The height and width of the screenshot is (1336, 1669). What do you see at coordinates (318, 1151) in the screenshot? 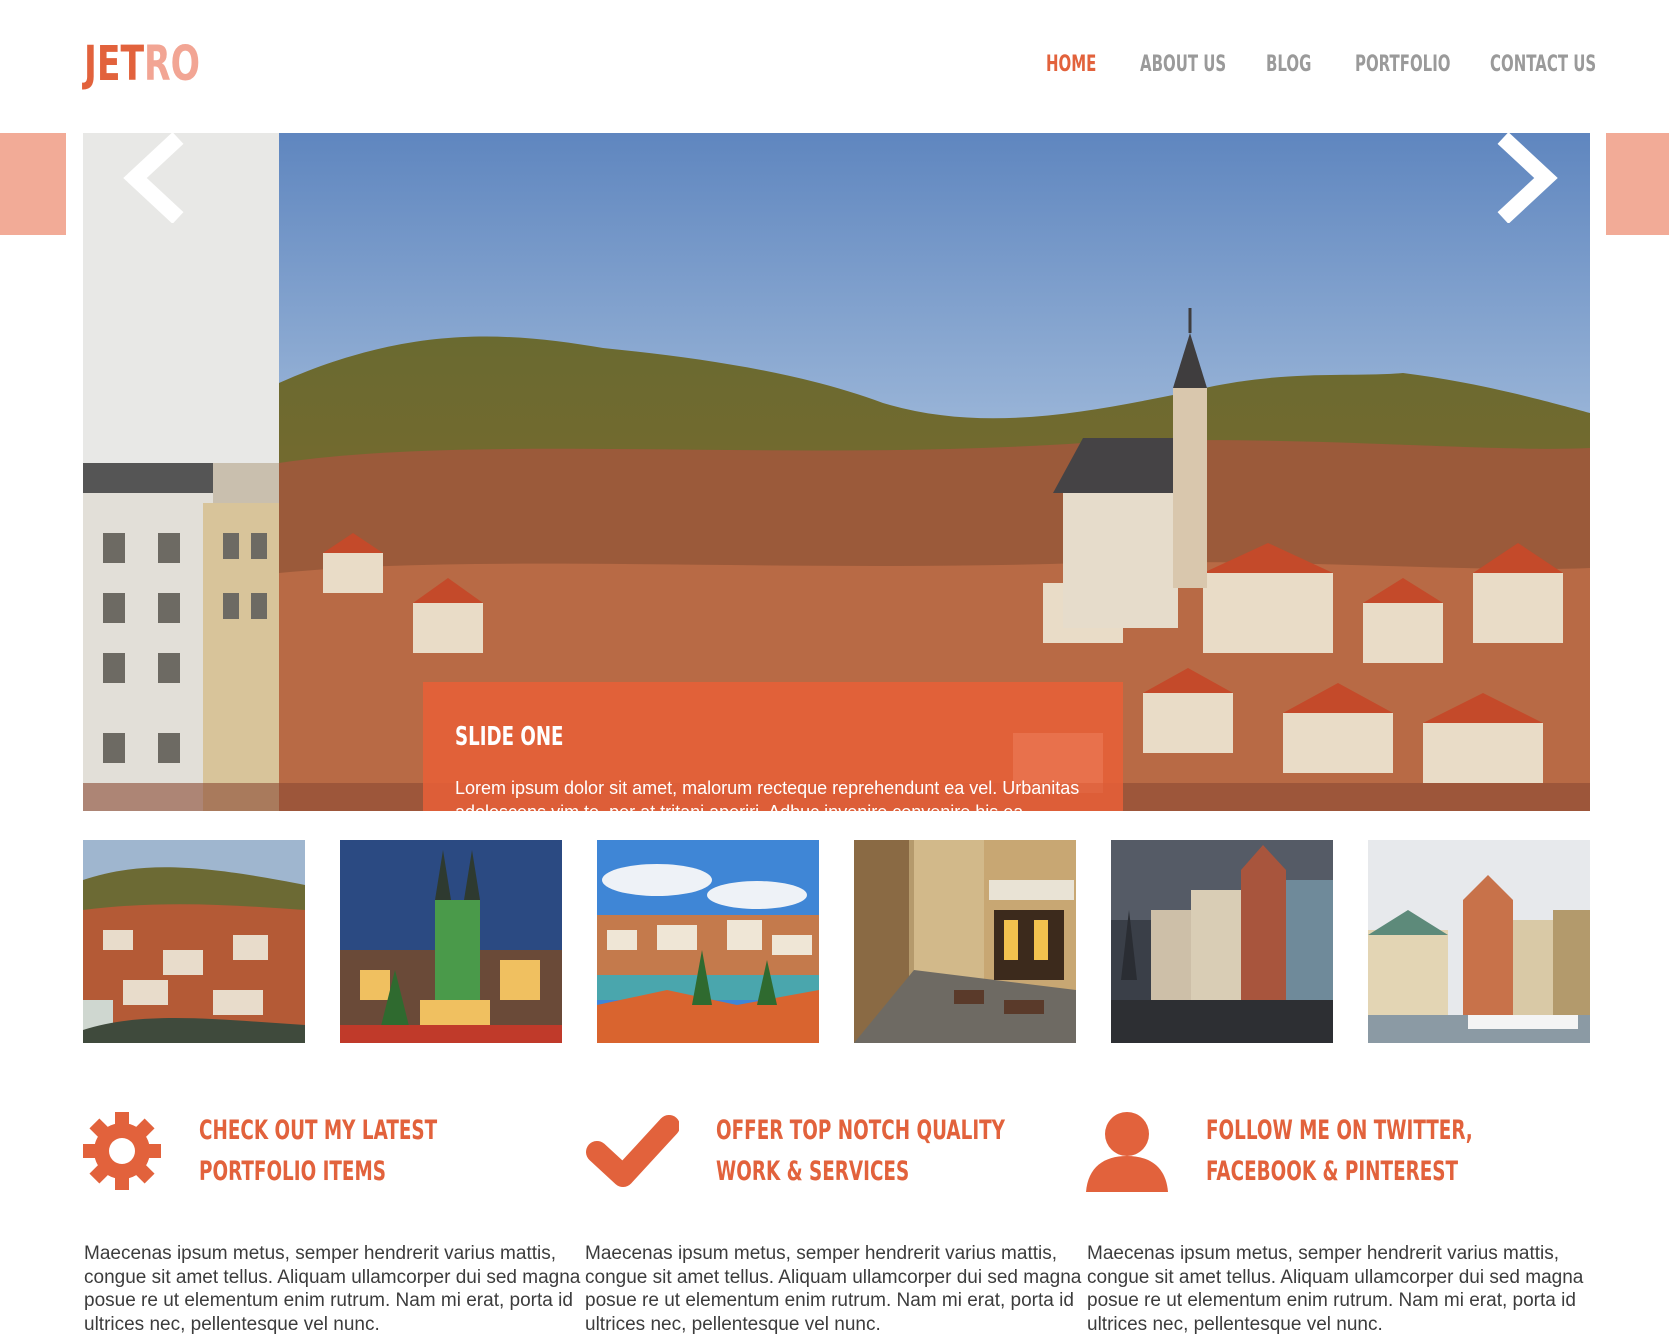
I see `feature-title: CHECK OUT MY LATEST PORTFOLIO ITEMS` at bounding box center [318, 1151].